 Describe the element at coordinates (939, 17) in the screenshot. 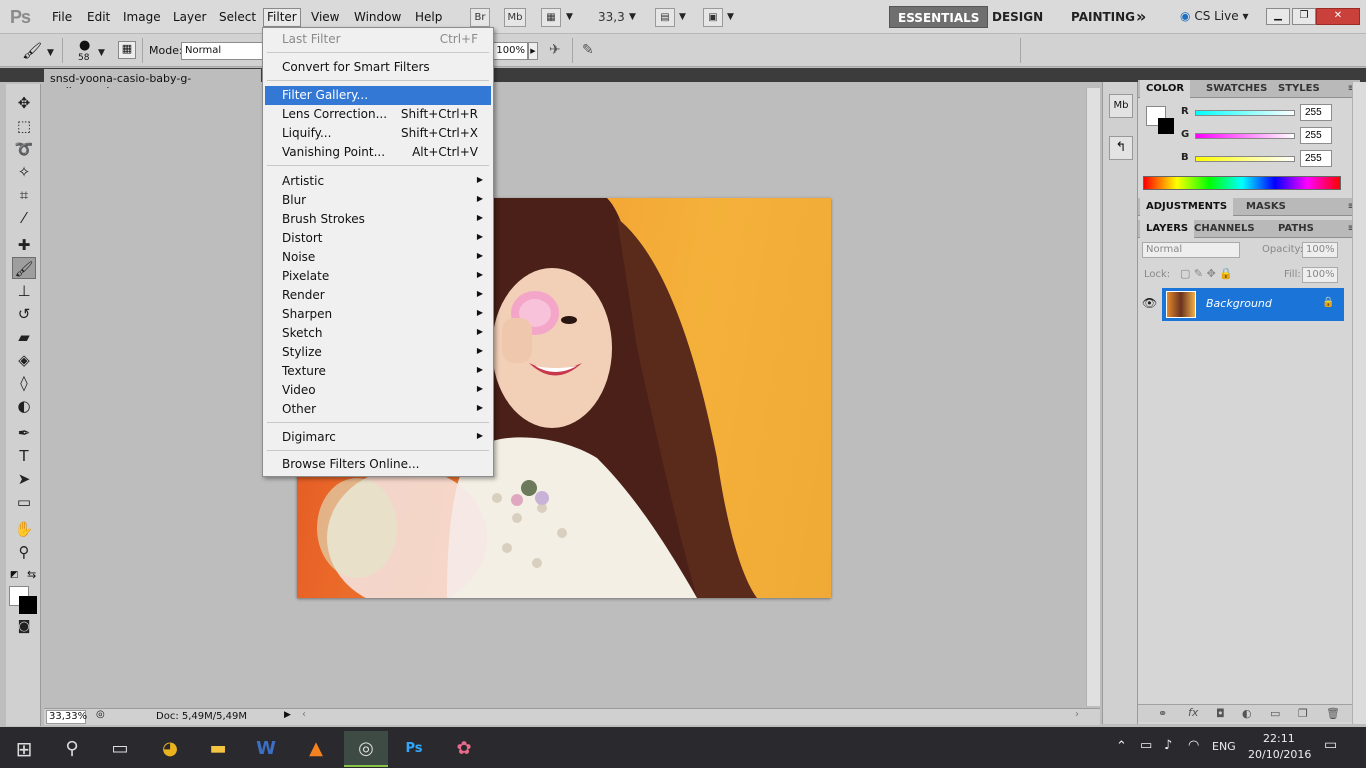

I see `workspace-essentials: ESSENTIALS` at that location.